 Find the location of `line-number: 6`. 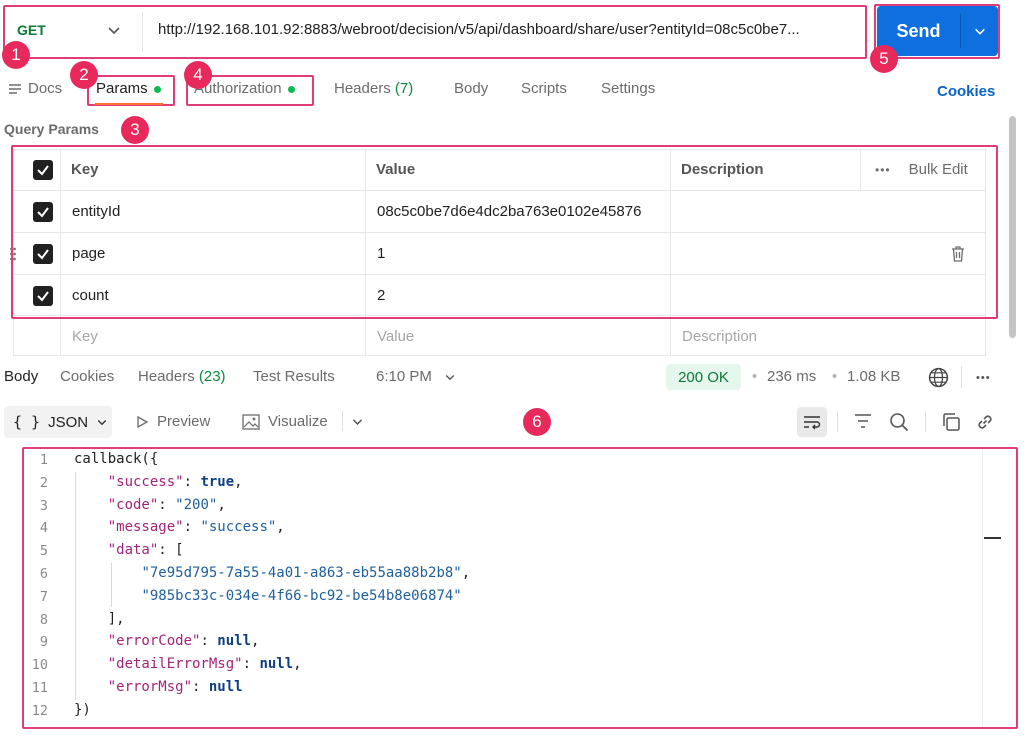

line-number: 6 is located at coordinates (43, 574).